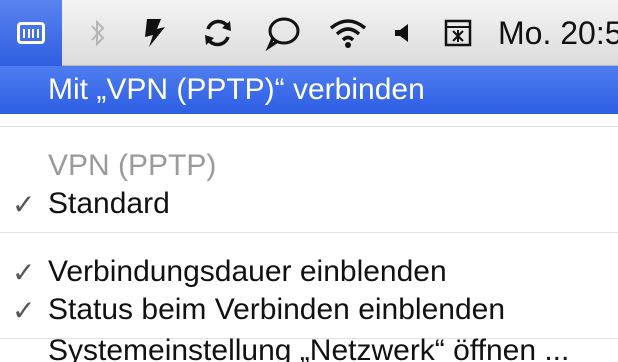  I want to click on time-machine-menu-extra, so click(155, 33).